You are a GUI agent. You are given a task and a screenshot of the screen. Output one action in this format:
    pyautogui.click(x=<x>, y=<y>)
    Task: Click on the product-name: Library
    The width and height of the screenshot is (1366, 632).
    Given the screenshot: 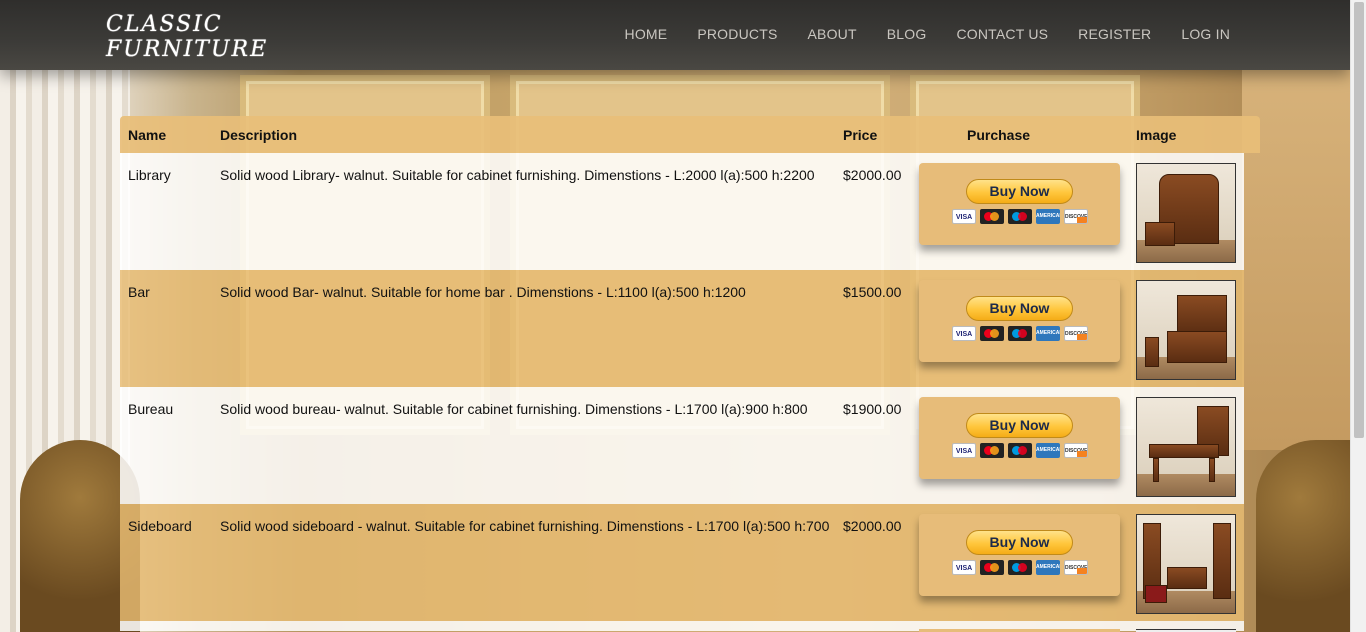 What is the action you would take?
    pyautogui.click(x=149, y=175)
    